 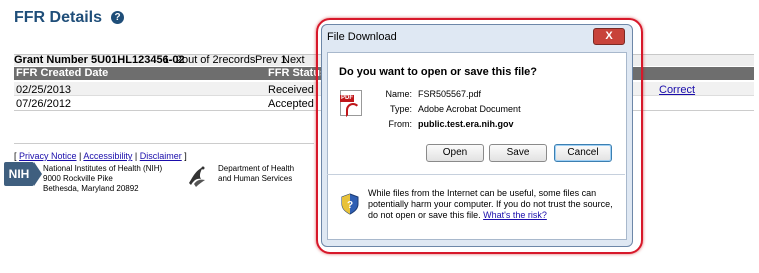 What do you see at coordinates (44, 104) in the screenshot?
I see `cell-created-date: 07/26/2012` at bounding box center [44, 104].